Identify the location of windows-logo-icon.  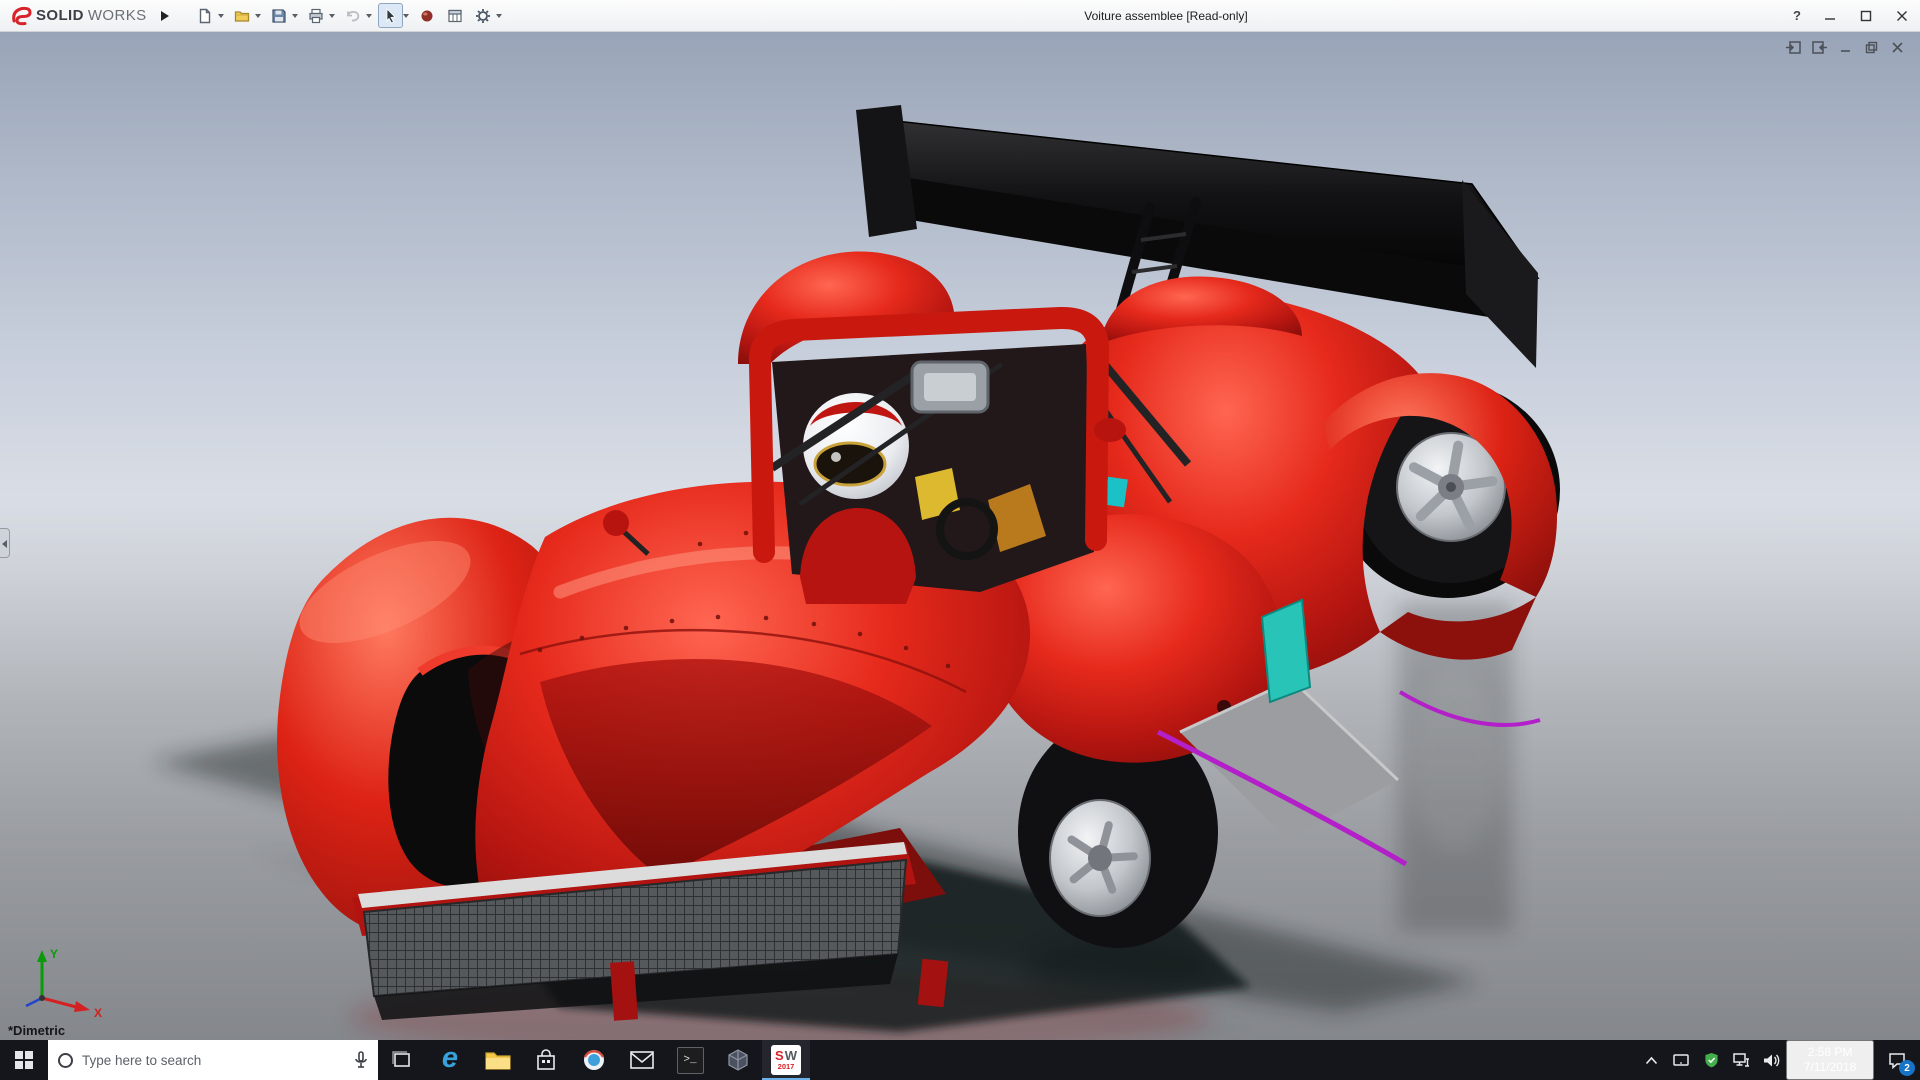
(24, 1060).